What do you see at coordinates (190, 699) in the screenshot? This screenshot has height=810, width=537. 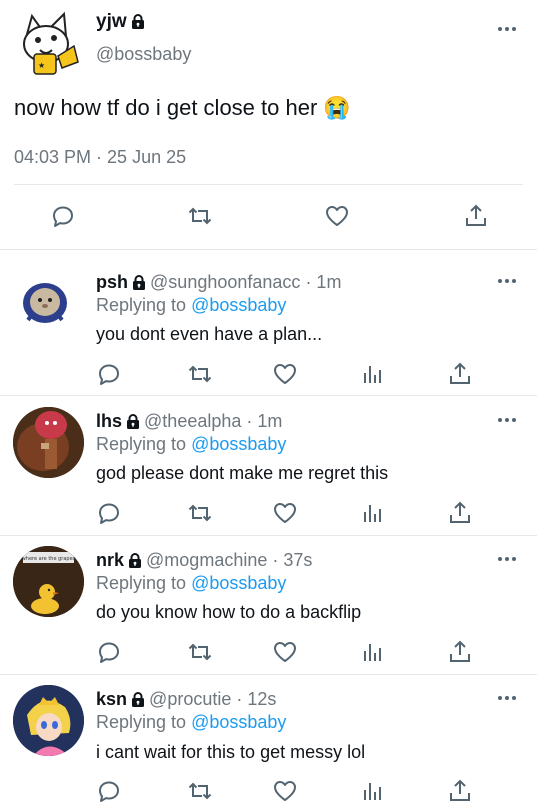 I see `reply-handle: @procutie` at bounding box center [190, 699].